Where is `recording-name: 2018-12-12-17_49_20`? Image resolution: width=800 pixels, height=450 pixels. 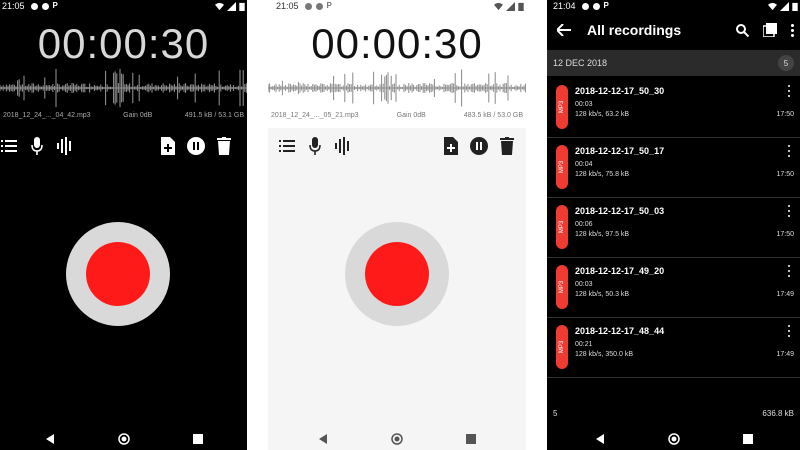 recording-name: 2018-12-12-17_49_20 is located at coordinates (620, 271).